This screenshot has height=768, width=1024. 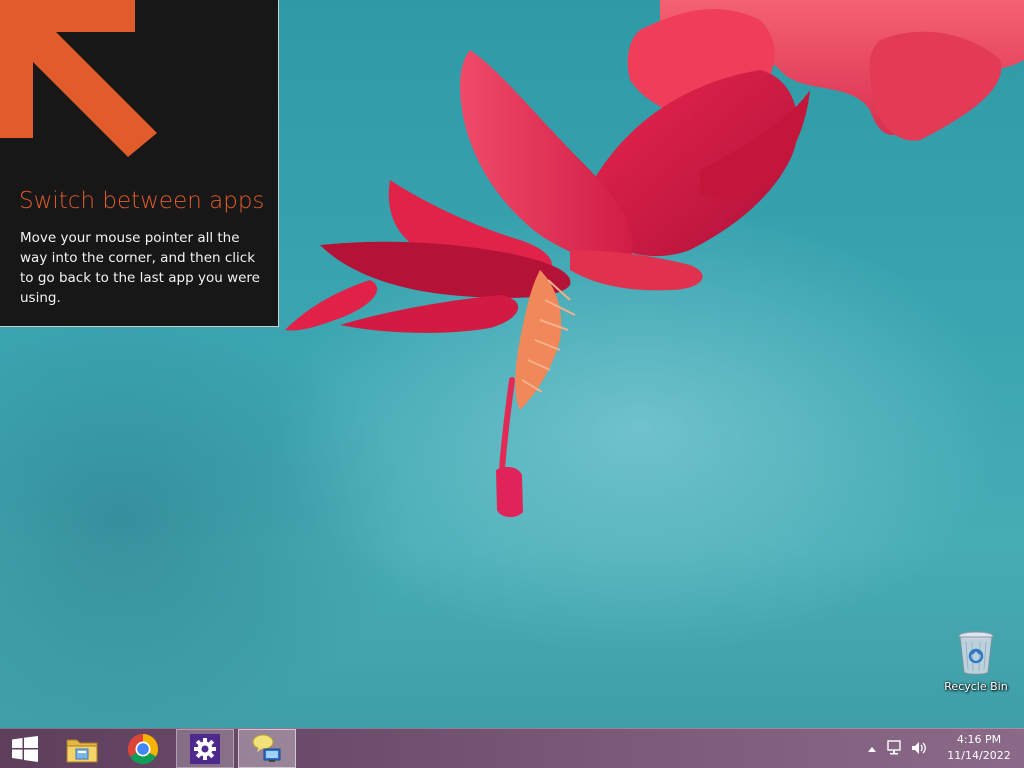 I want to click on recycle-bin-label: Recycle Bin, so click(x=976, y=686).